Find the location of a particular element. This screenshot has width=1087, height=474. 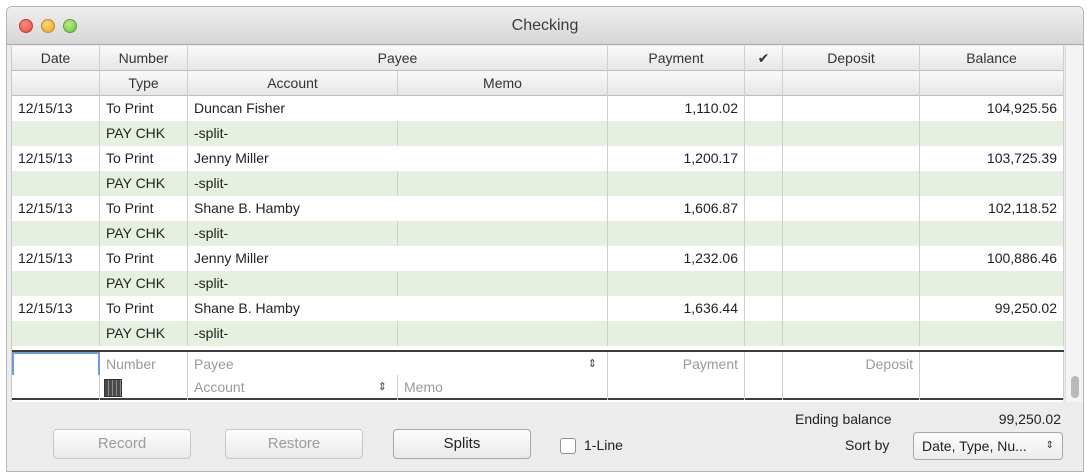

column-header-spacer is located at coordinates (992, 83).